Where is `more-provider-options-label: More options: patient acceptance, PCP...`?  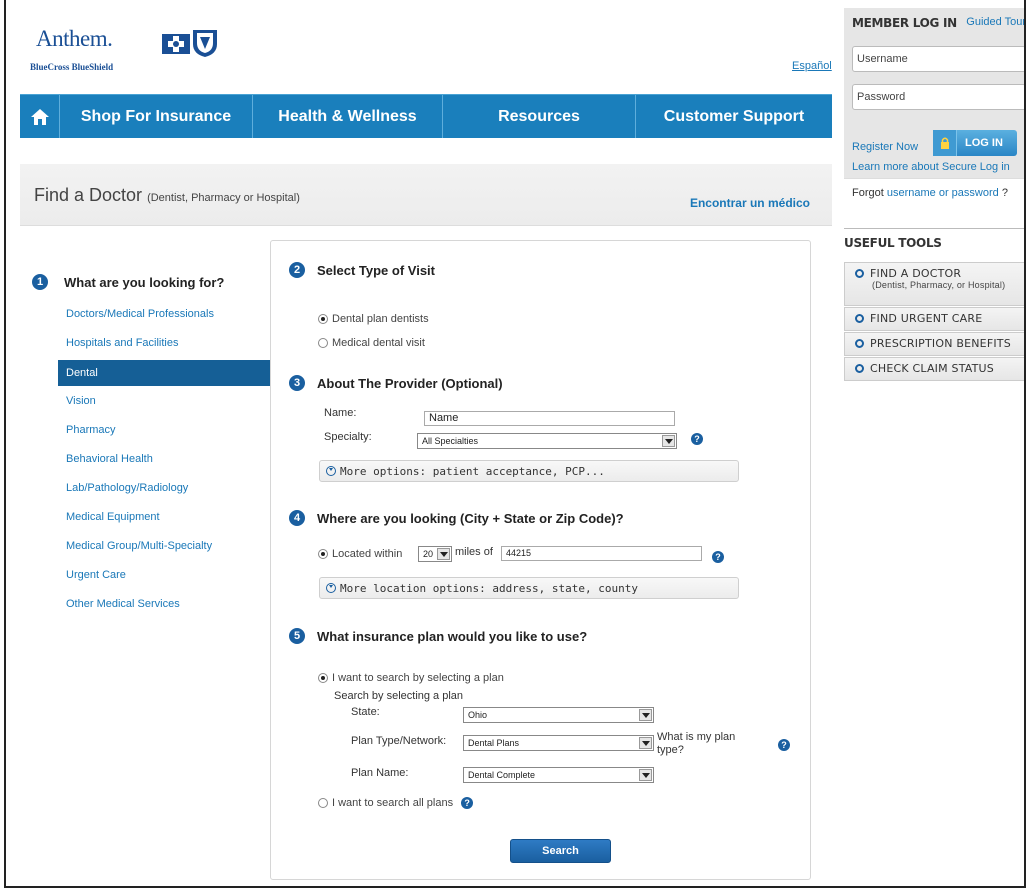
more-provider-options-label: More options: patient acceptance, PCP... is located at coordinates (472, 471).